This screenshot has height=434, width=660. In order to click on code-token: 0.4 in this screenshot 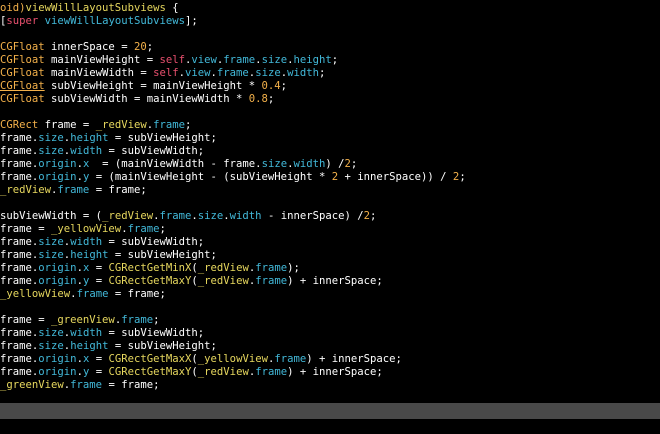, I will do `click(271, 86)`.